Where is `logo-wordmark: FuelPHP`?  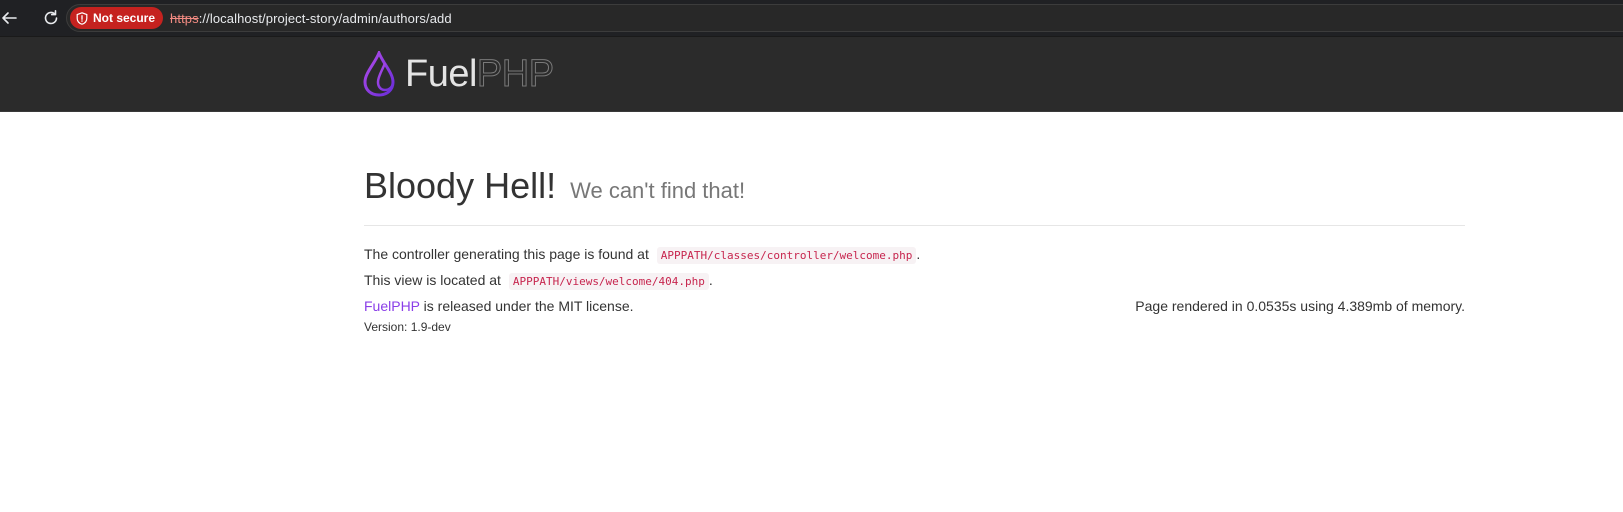
logo-wordmark: FuelPHP is located at coordinates (480, 74).